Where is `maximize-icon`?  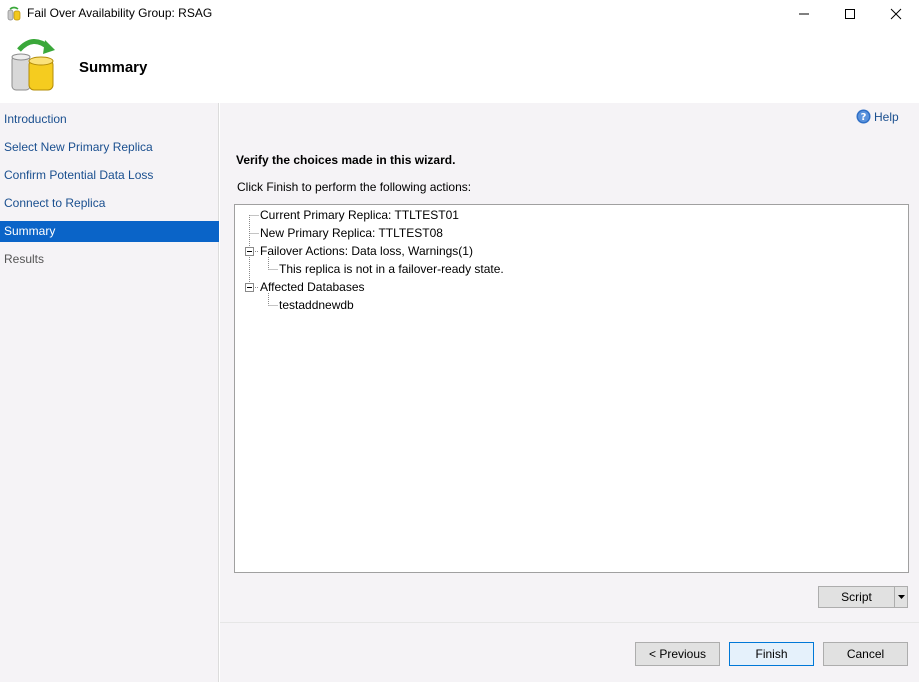
maximize-icon is located at coordinates (850, 14).